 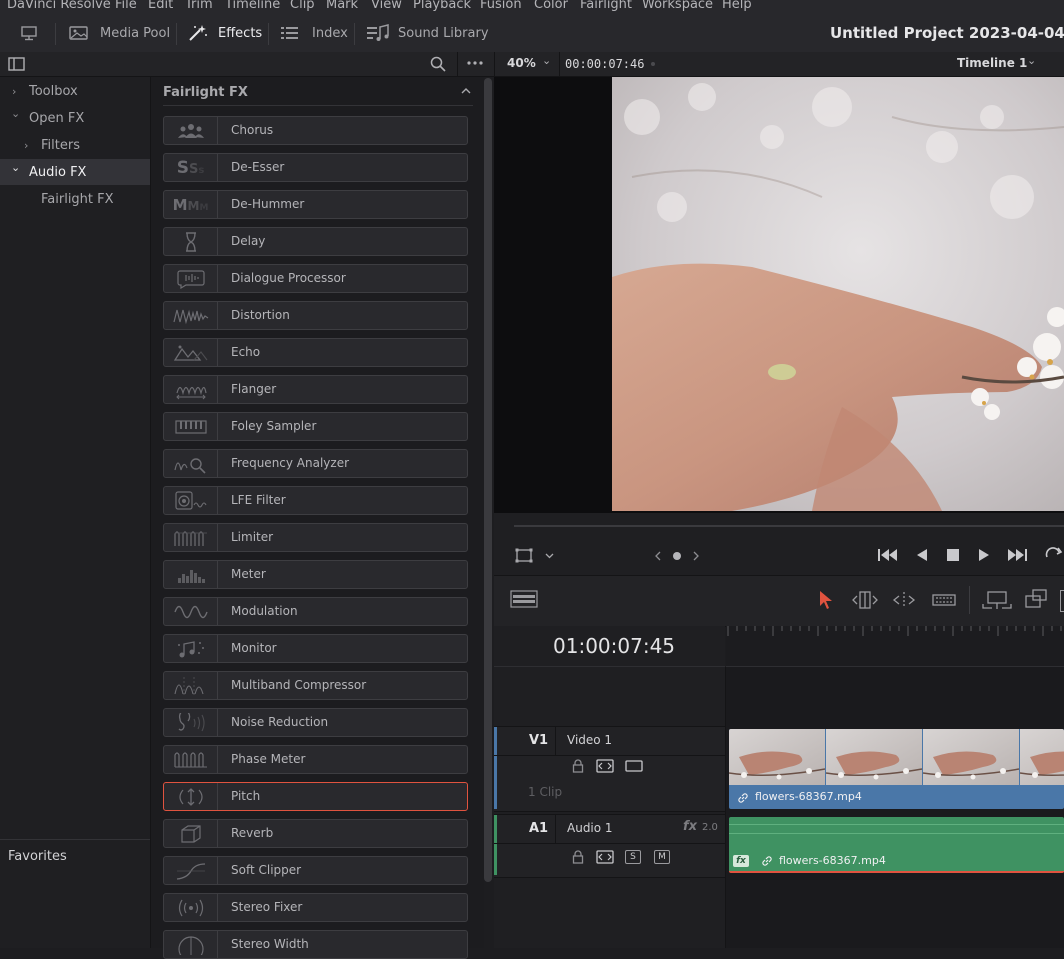 What do you see at coordinates (315, 500) in the screenshot?
I see `effect-item-lfe-filter: LFE Filter` at bounding box center [315, 500].